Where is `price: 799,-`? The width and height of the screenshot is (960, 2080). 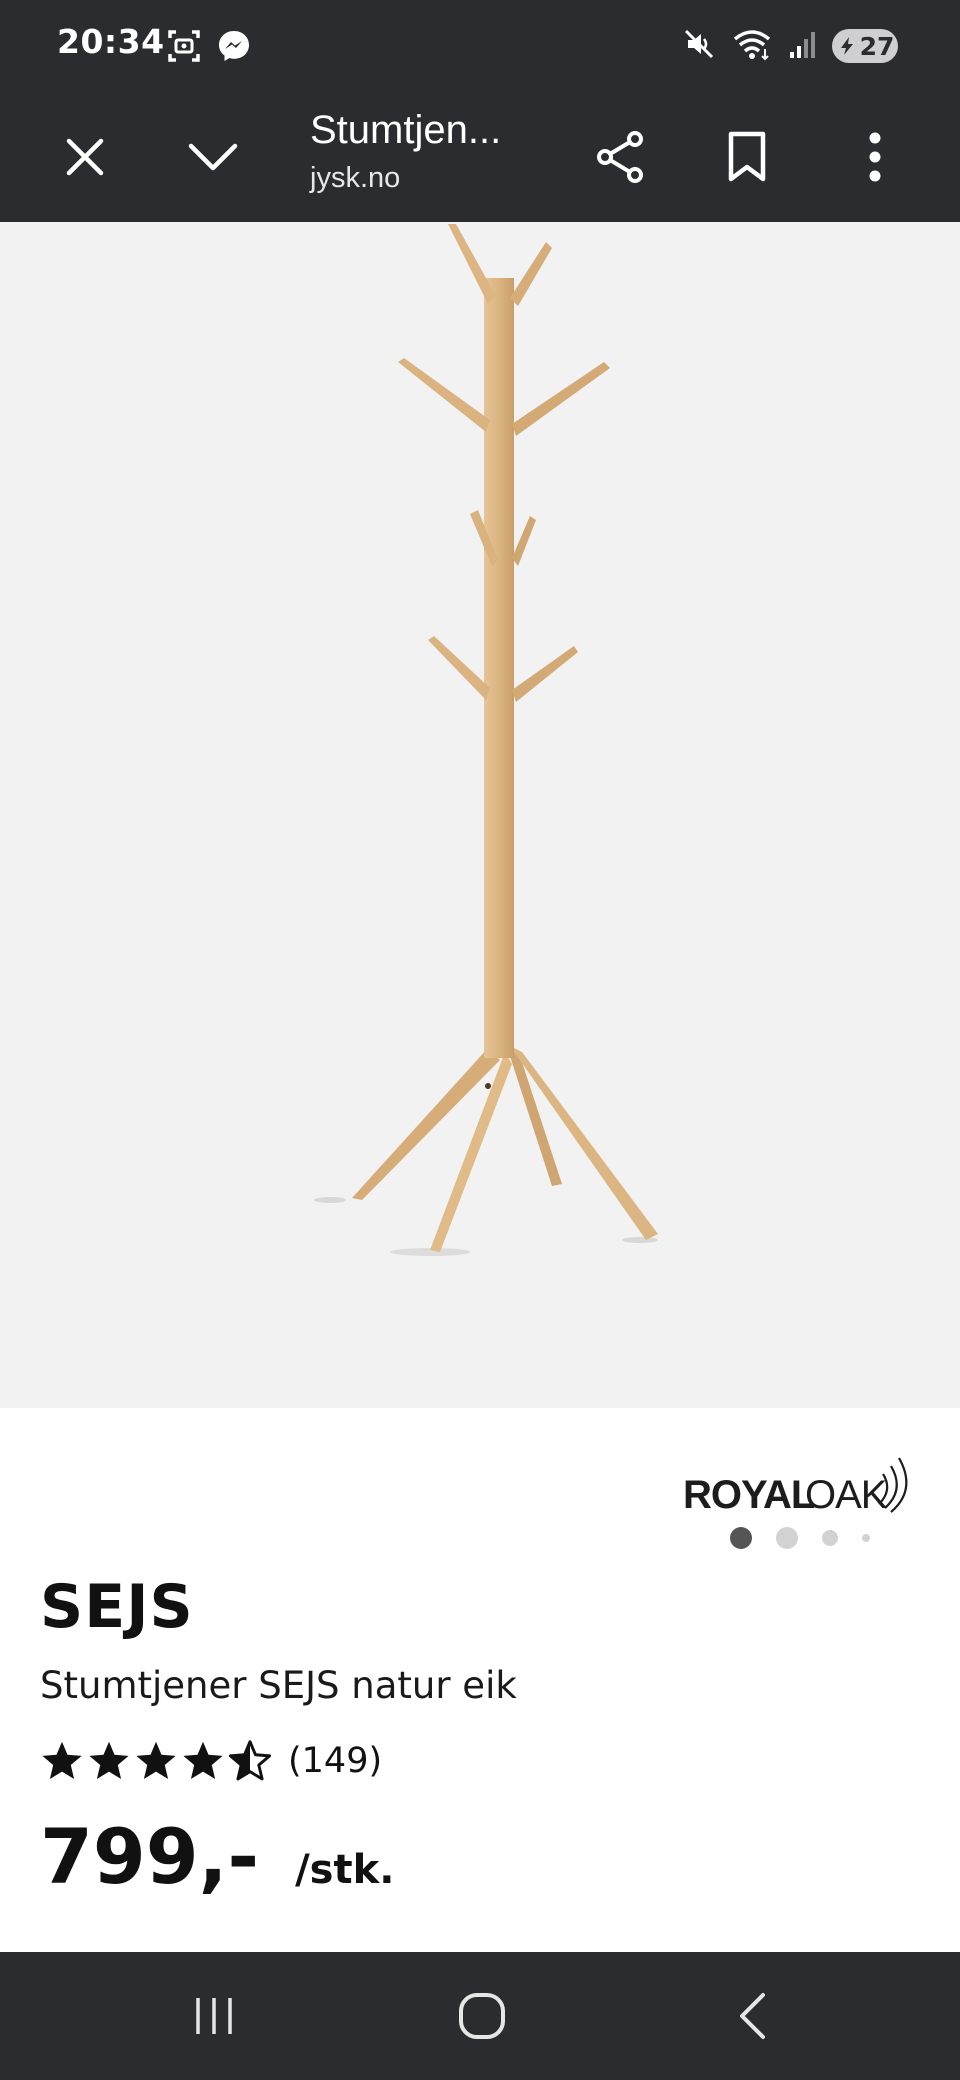
price: 799,- is located at coordinates (150, 1856).